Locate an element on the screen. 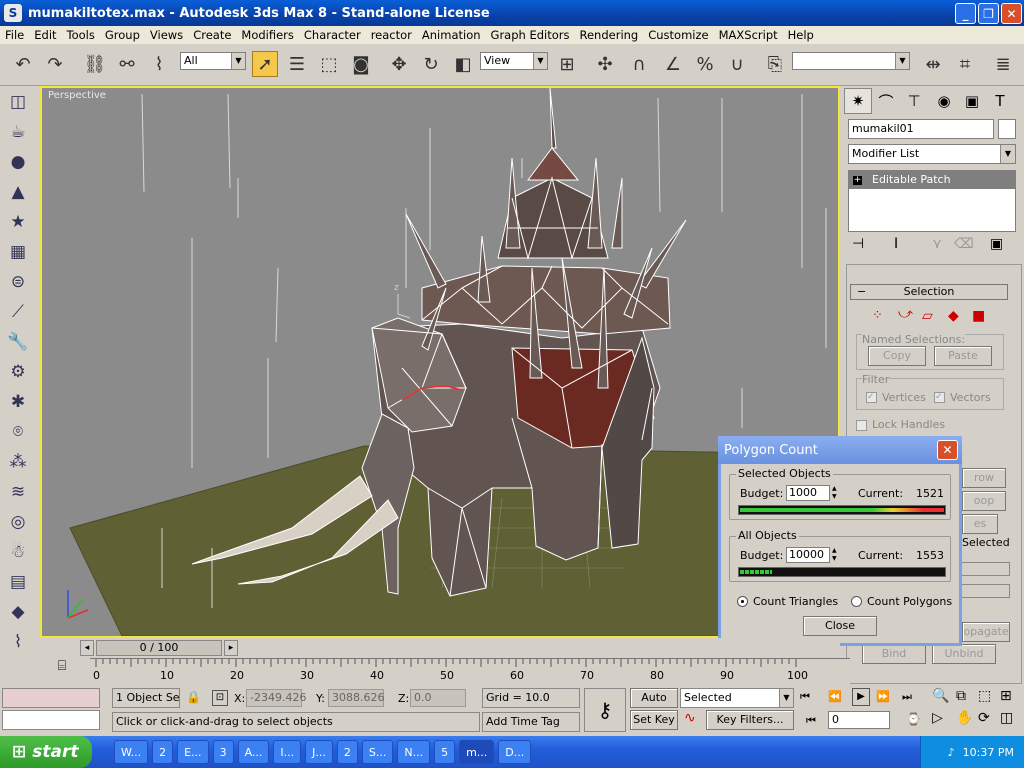 The image size is (1024, 768). selected-budget-spinner-arrows: ▲ ▼ is located at coordinates (836, 493).